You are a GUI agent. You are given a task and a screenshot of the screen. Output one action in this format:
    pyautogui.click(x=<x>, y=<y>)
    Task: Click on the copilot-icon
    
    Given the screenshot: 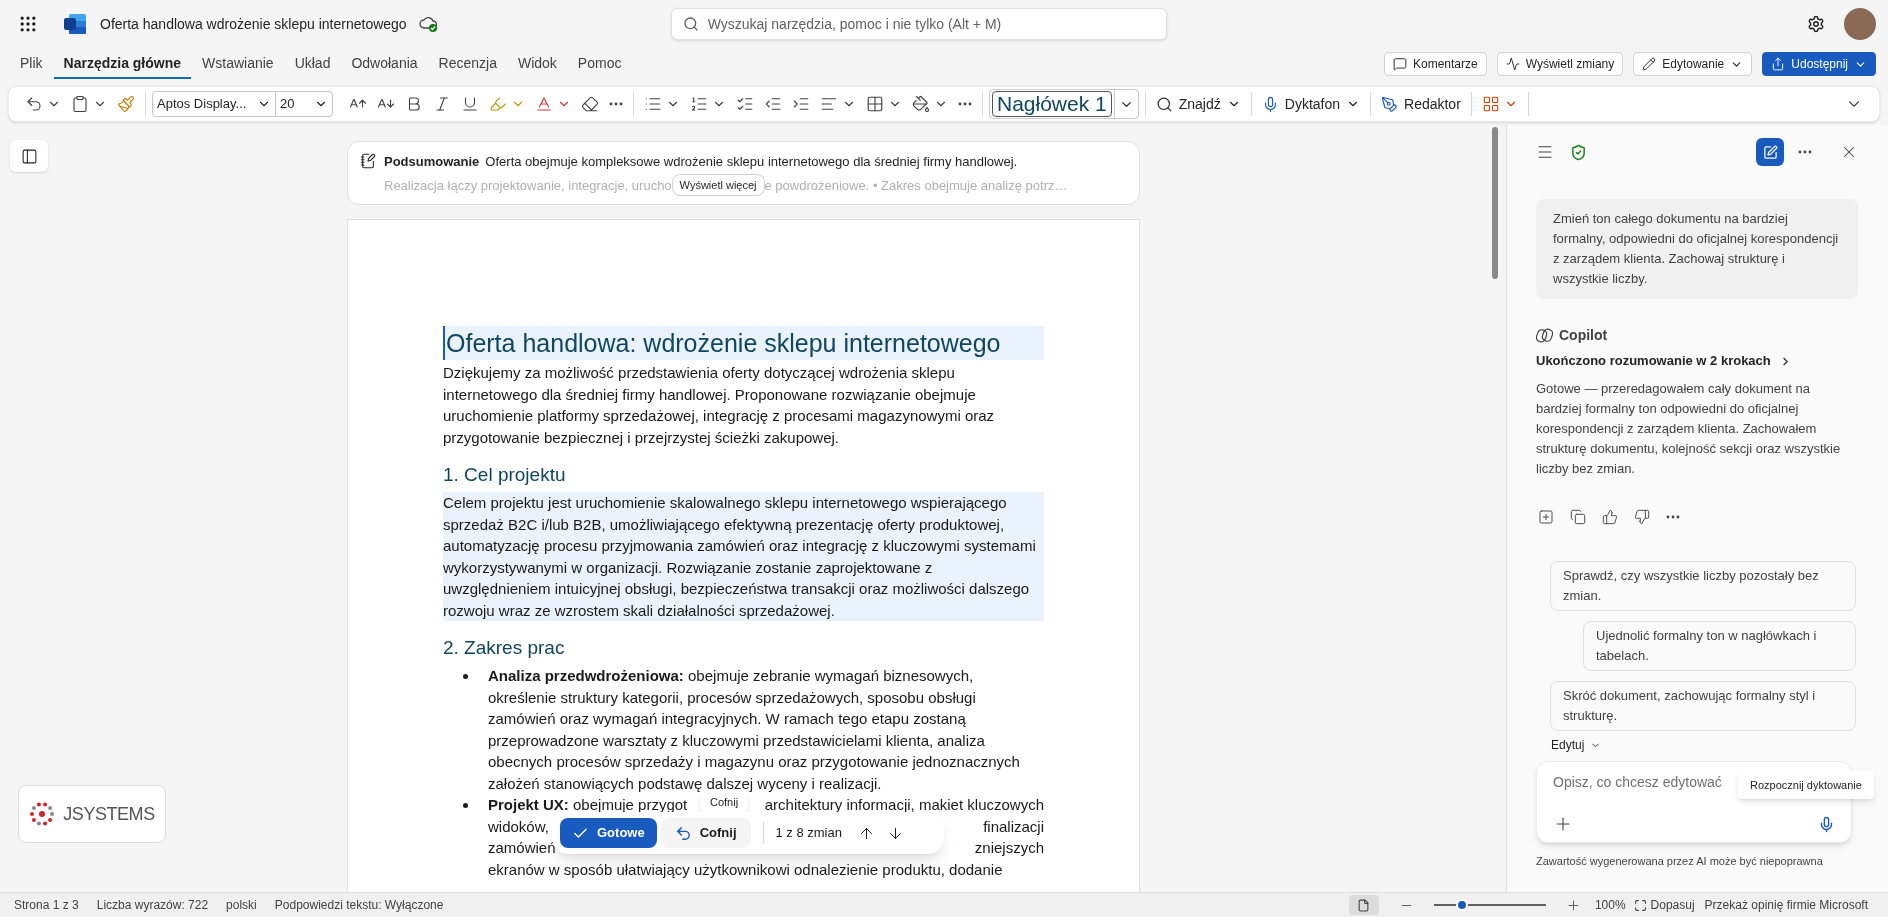 What is the action you would take?
    pyautogui.click(x=1544, y=335)
    